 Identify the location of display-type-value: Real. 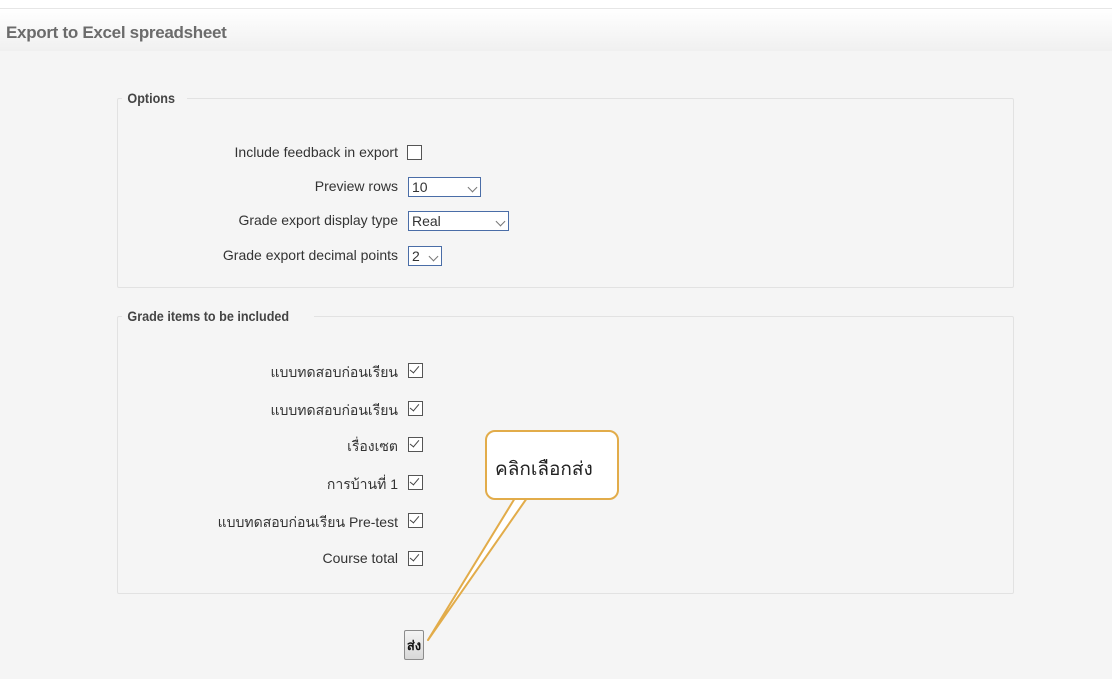
(426, 221).